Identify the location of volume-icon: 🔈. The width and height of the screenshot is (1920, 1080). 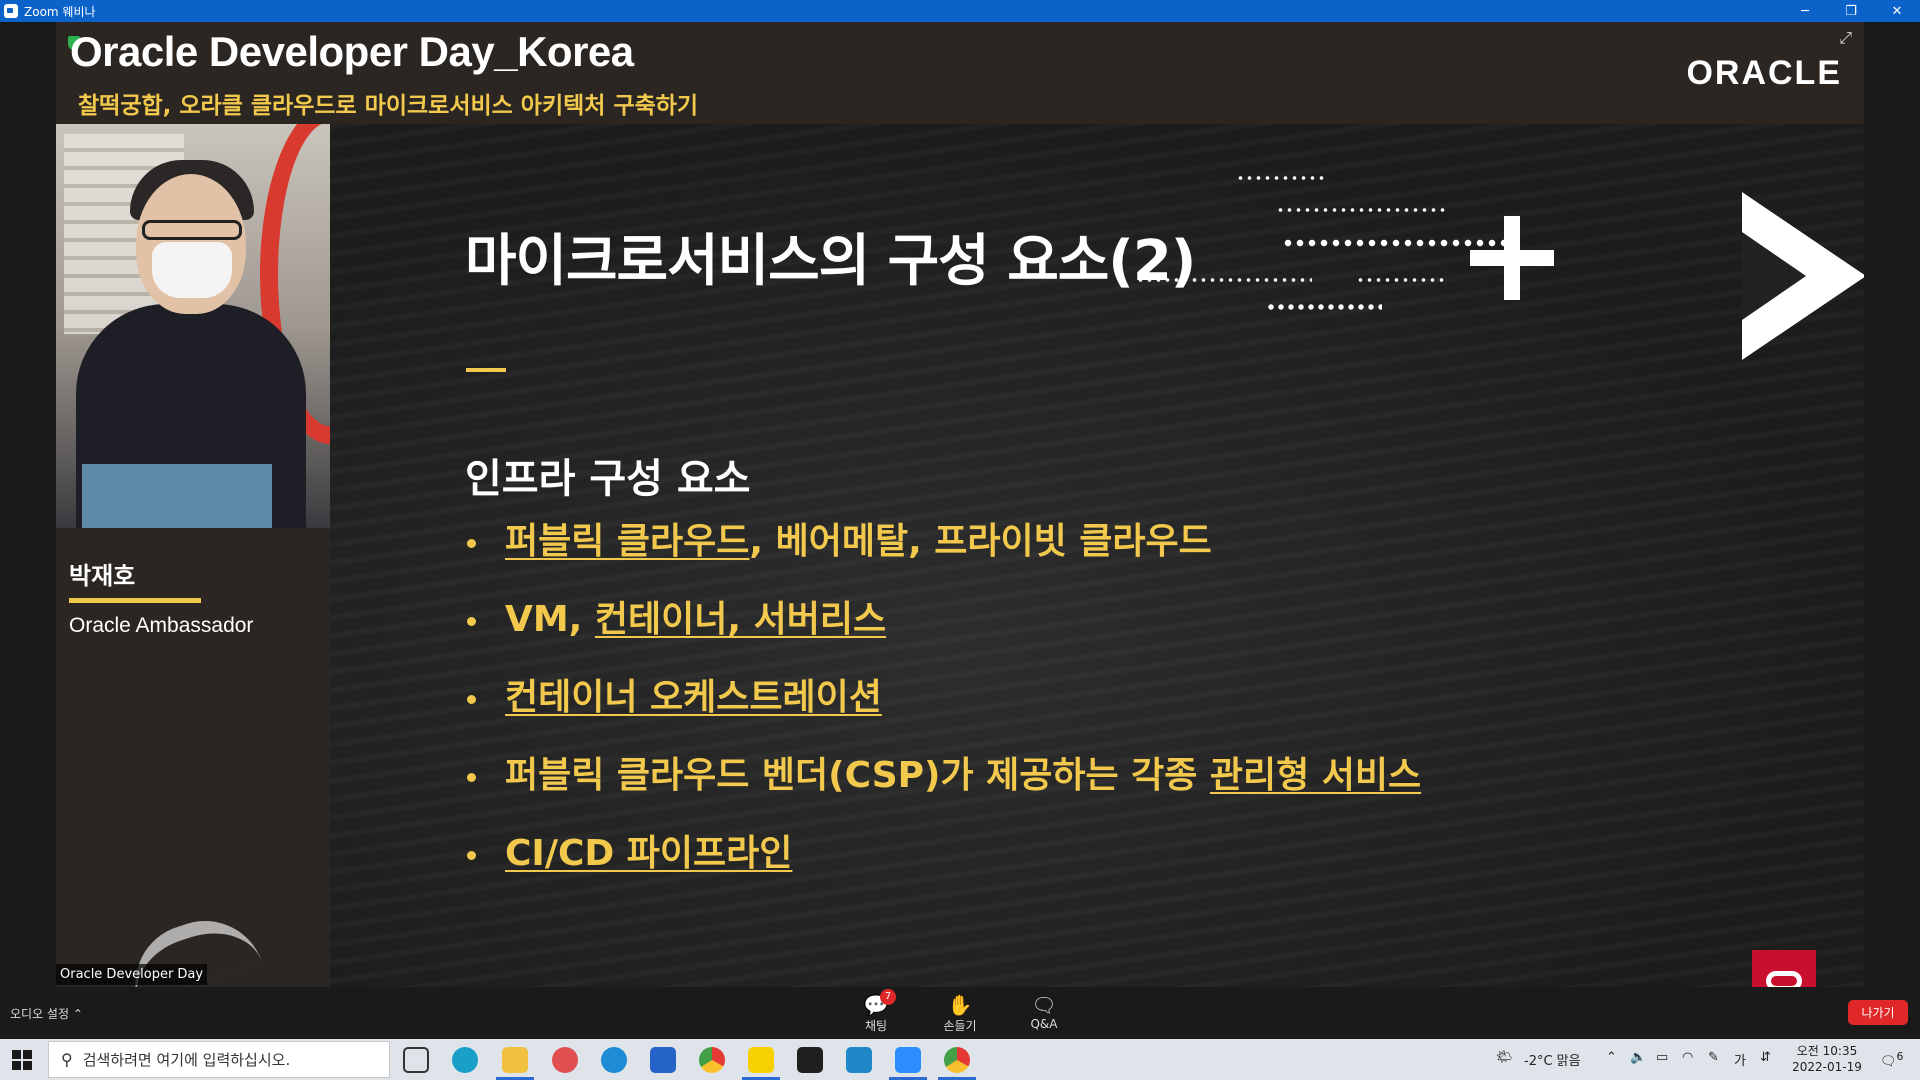
(1638, 1057).